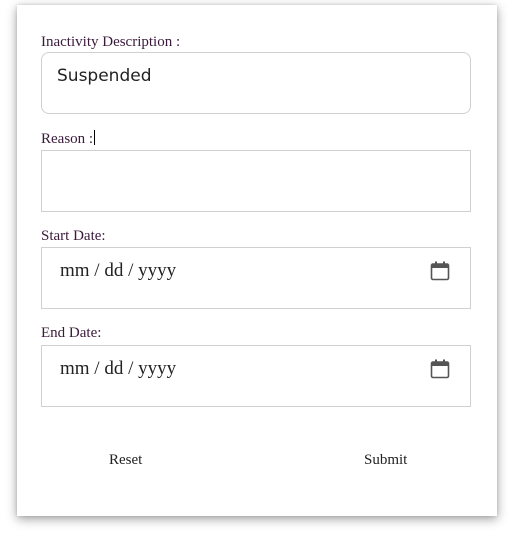 This screenshot has width=509, height=539. What do you see at coordinates (125, 460) in the screenshot?
I see `reset-button: Reset` at bounding box center [125, 460].